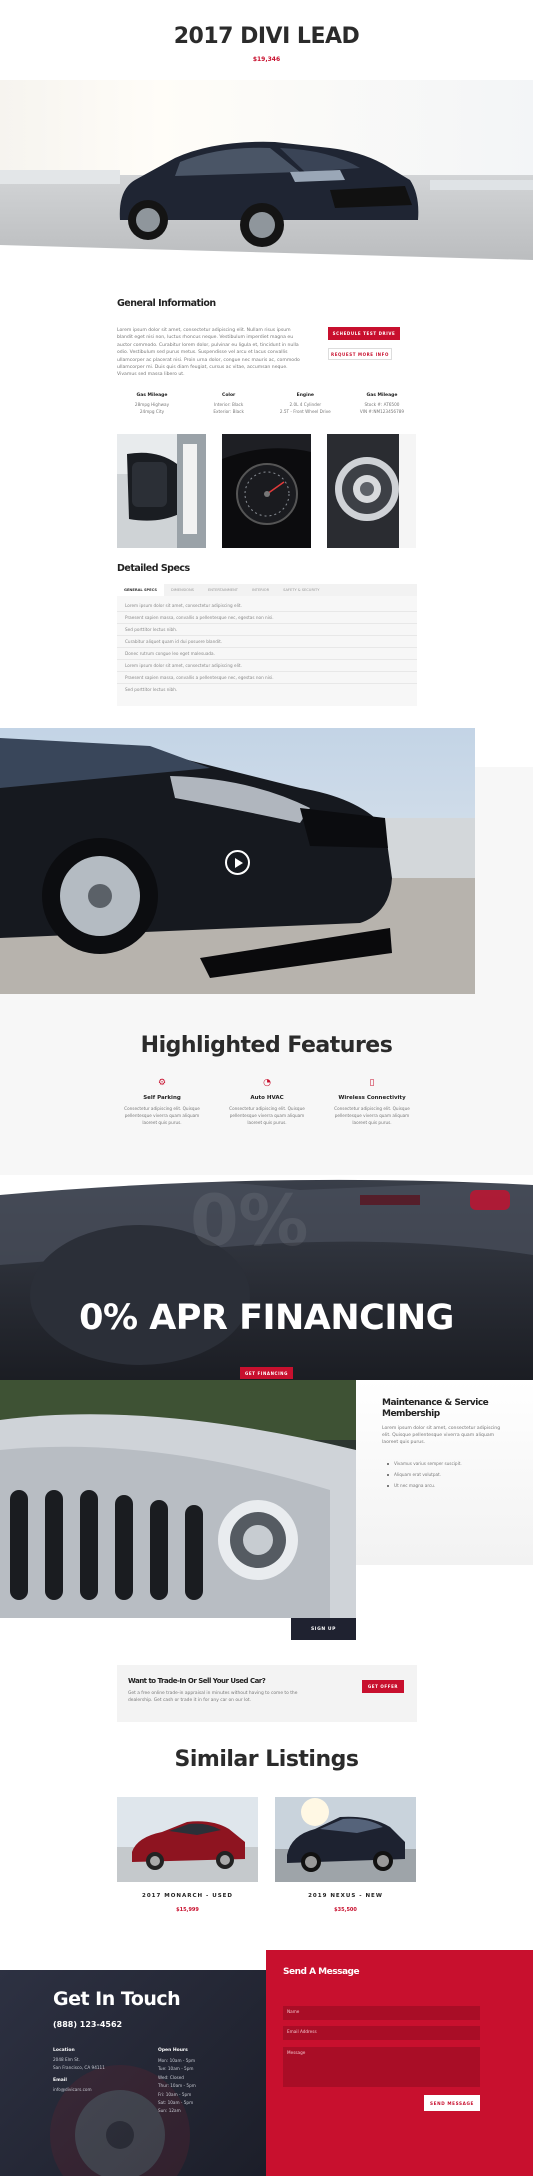  I want to click on stat-value: VIN #:NM123456789, so click(382, 411).